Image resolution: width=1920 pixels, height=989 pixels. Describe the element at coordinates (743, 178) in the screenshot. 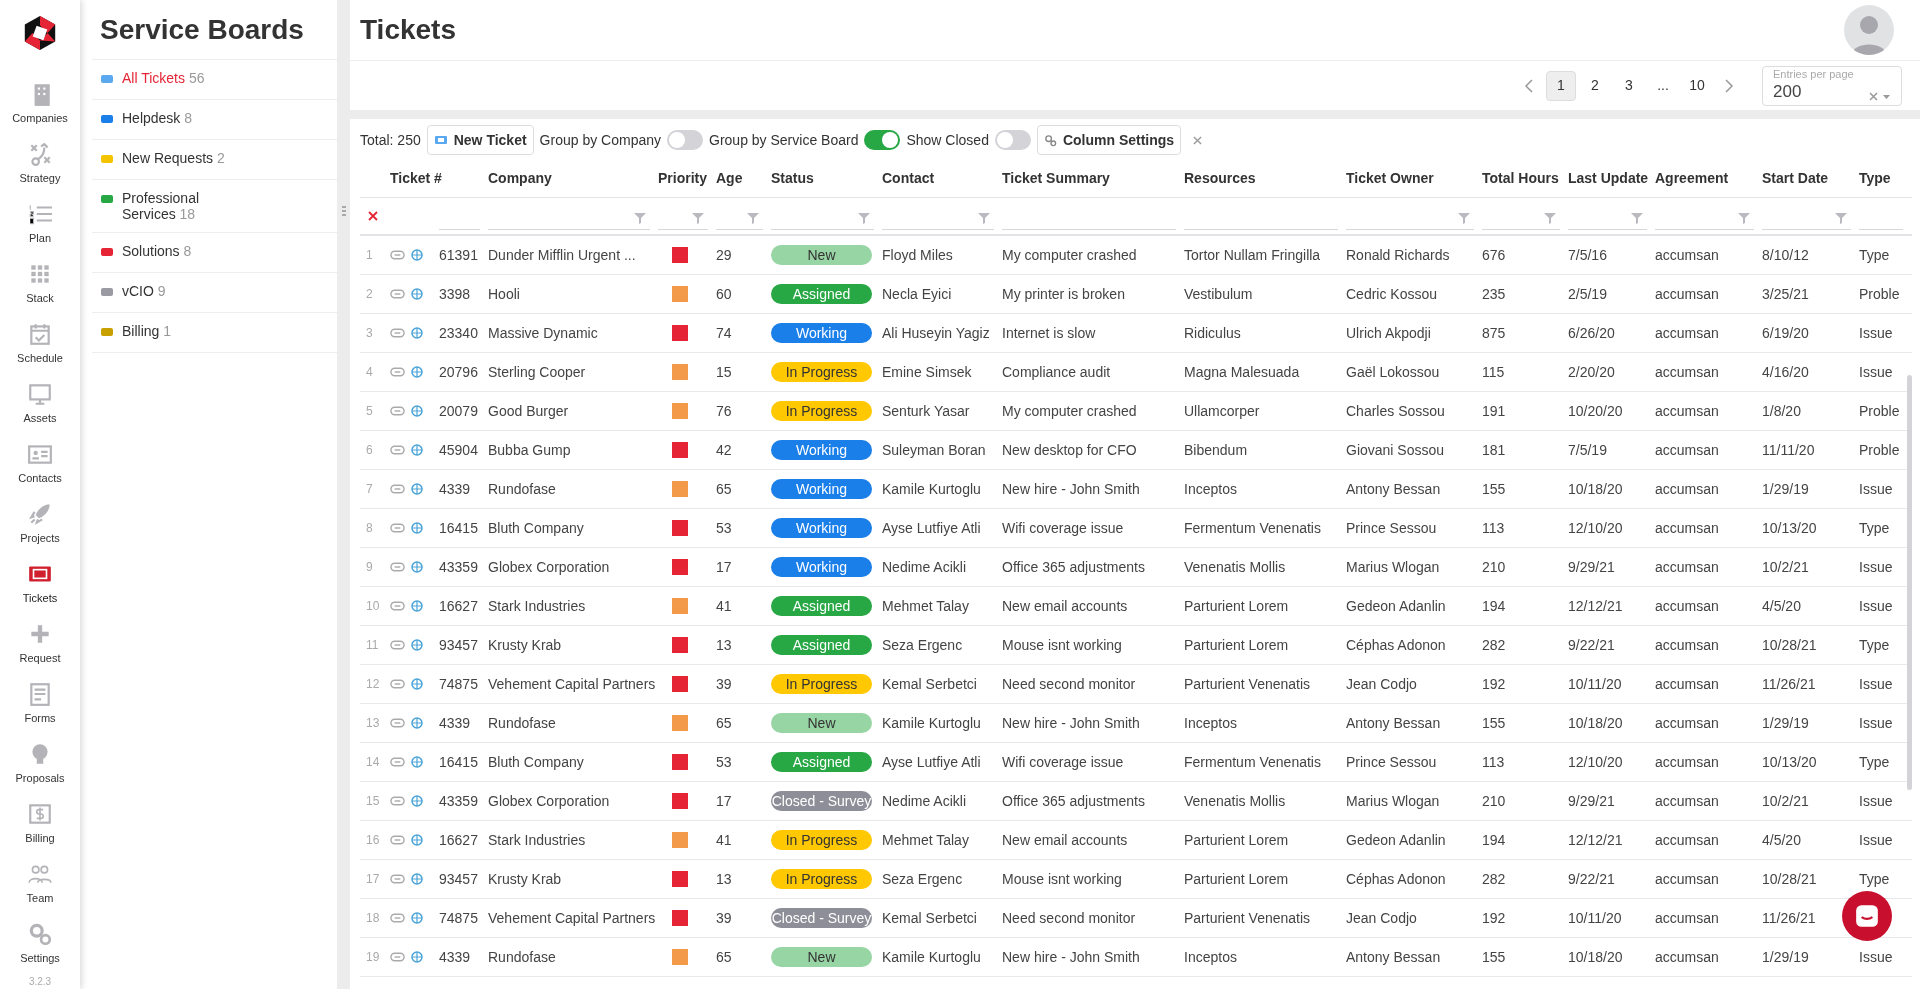

I see `column-header: Age` at that location.